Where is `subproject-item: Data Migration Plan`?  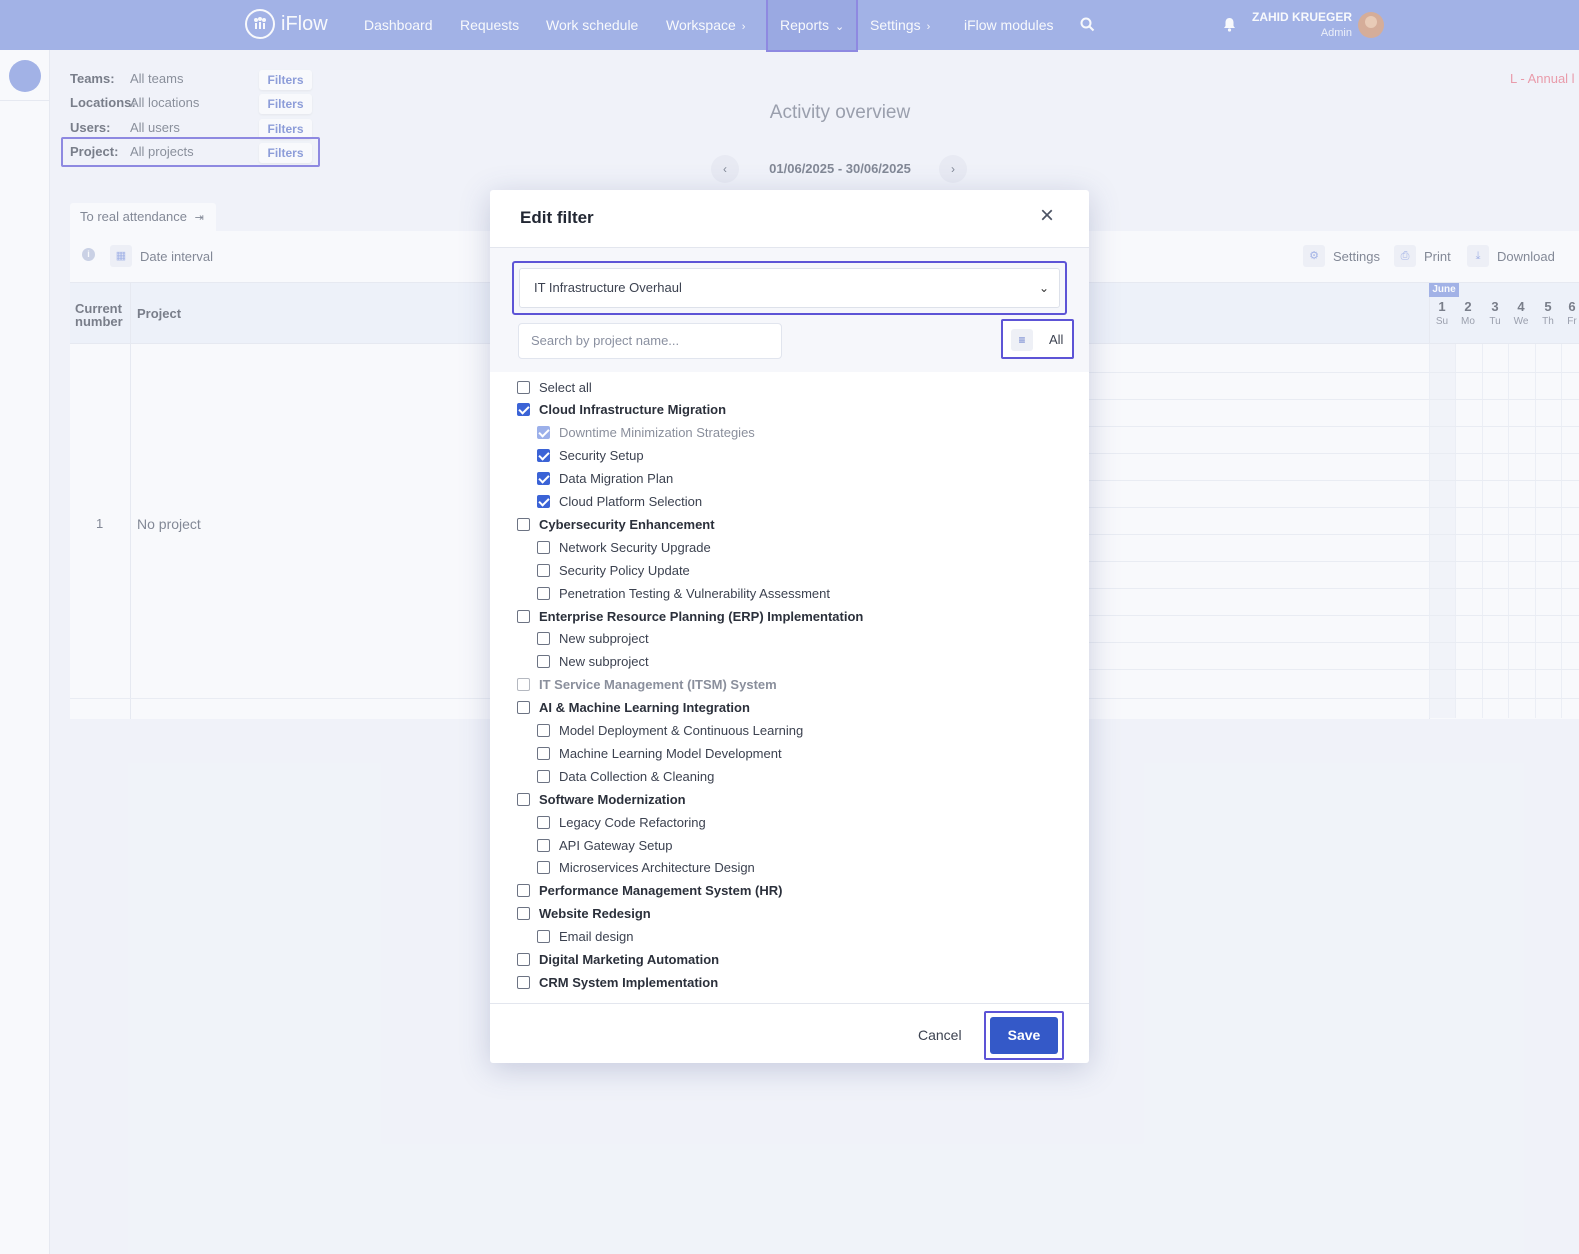
subproject-item: Data Migration Plan is located at coordinates (605, 479).